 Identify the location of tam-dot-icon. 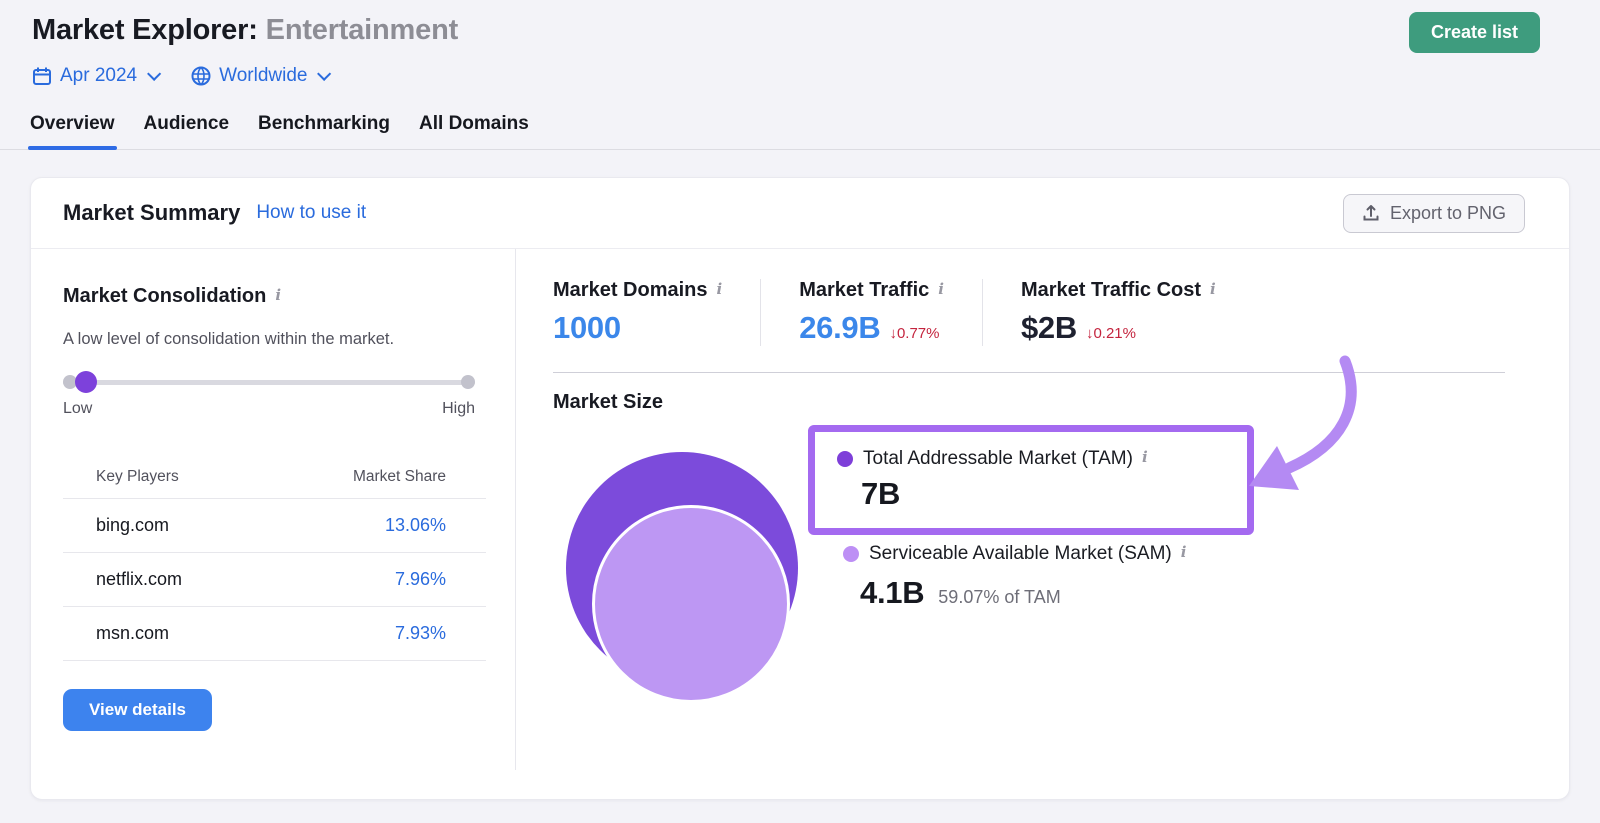
(845, 459).